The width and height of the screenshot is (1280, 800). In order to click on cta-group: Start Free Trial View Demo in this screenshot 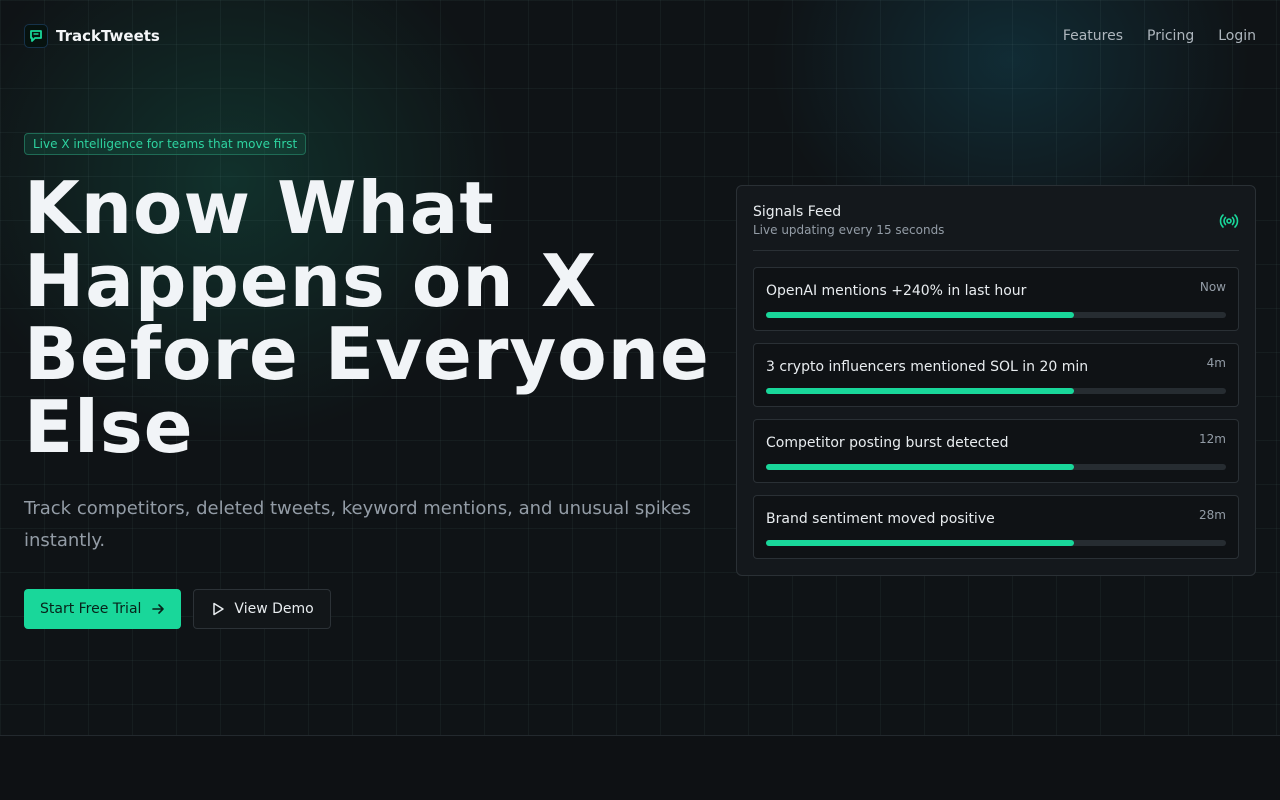, I will do `click(177, 609)`.